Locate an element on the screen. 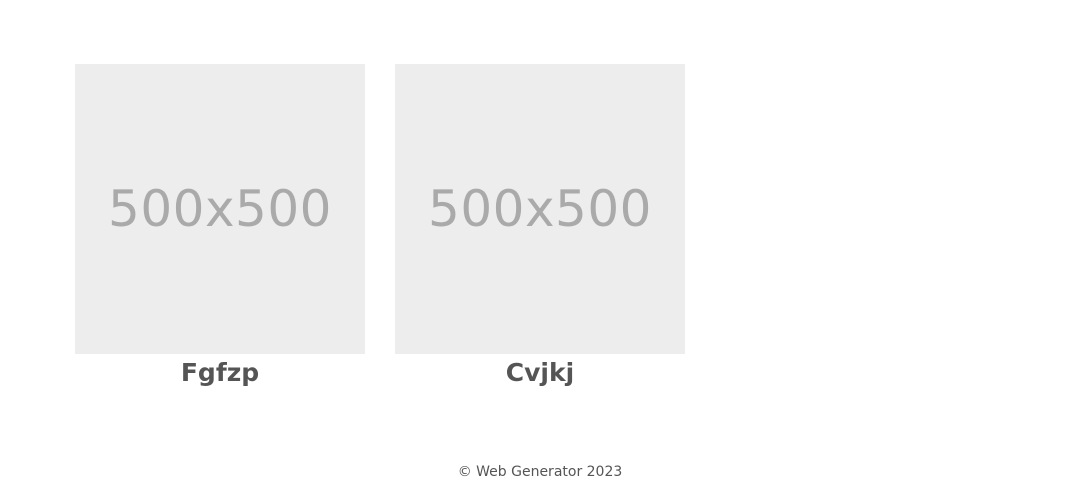 The width and height of the screenshot is (1080, 484). card-title: Fgfzp is located at coordinates (220, 373).